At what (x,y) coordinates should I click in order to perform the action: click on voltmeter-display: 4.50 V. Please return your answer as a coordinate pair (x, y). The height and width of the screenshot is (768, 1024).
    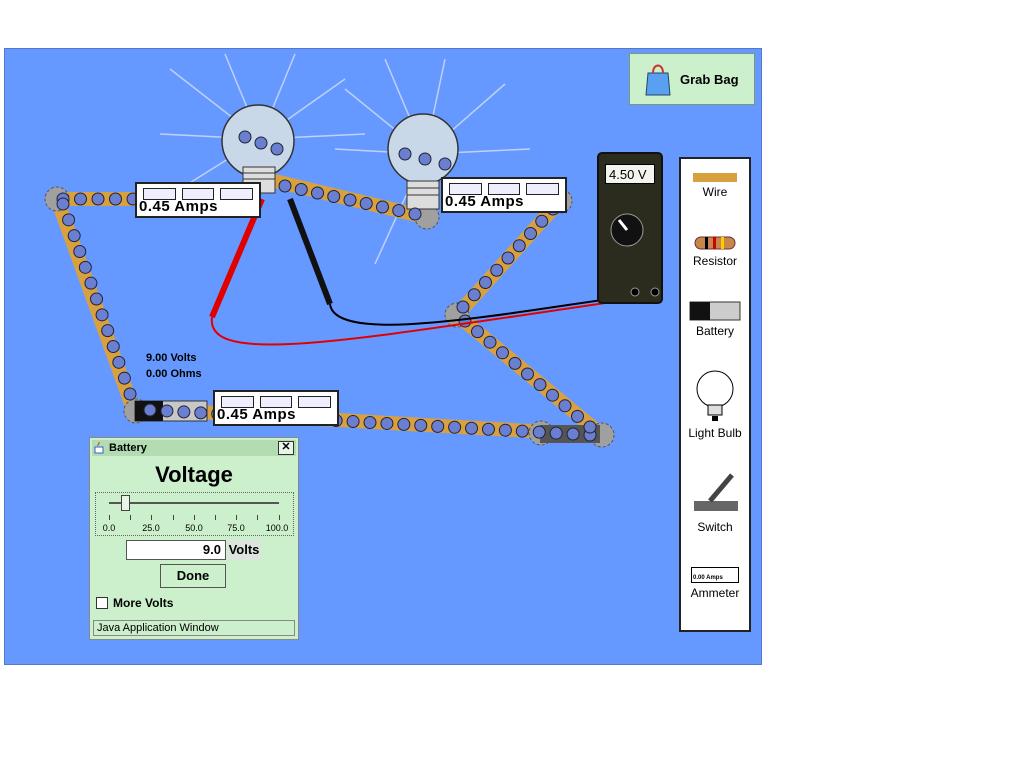
    Looking at the image, I should click on (630, 174).